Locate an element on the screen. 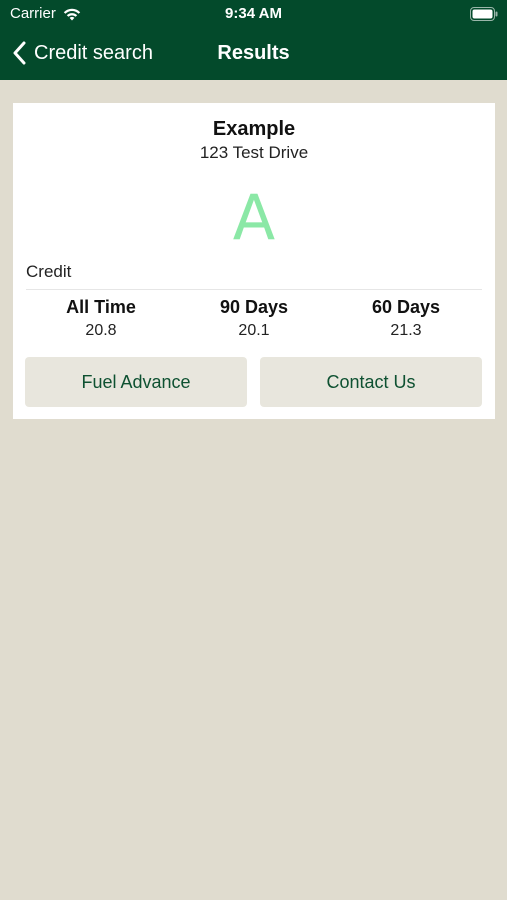 This screenshot has width=507, height=900. stat-label: 90 Days is located at coordinates (254, 307).